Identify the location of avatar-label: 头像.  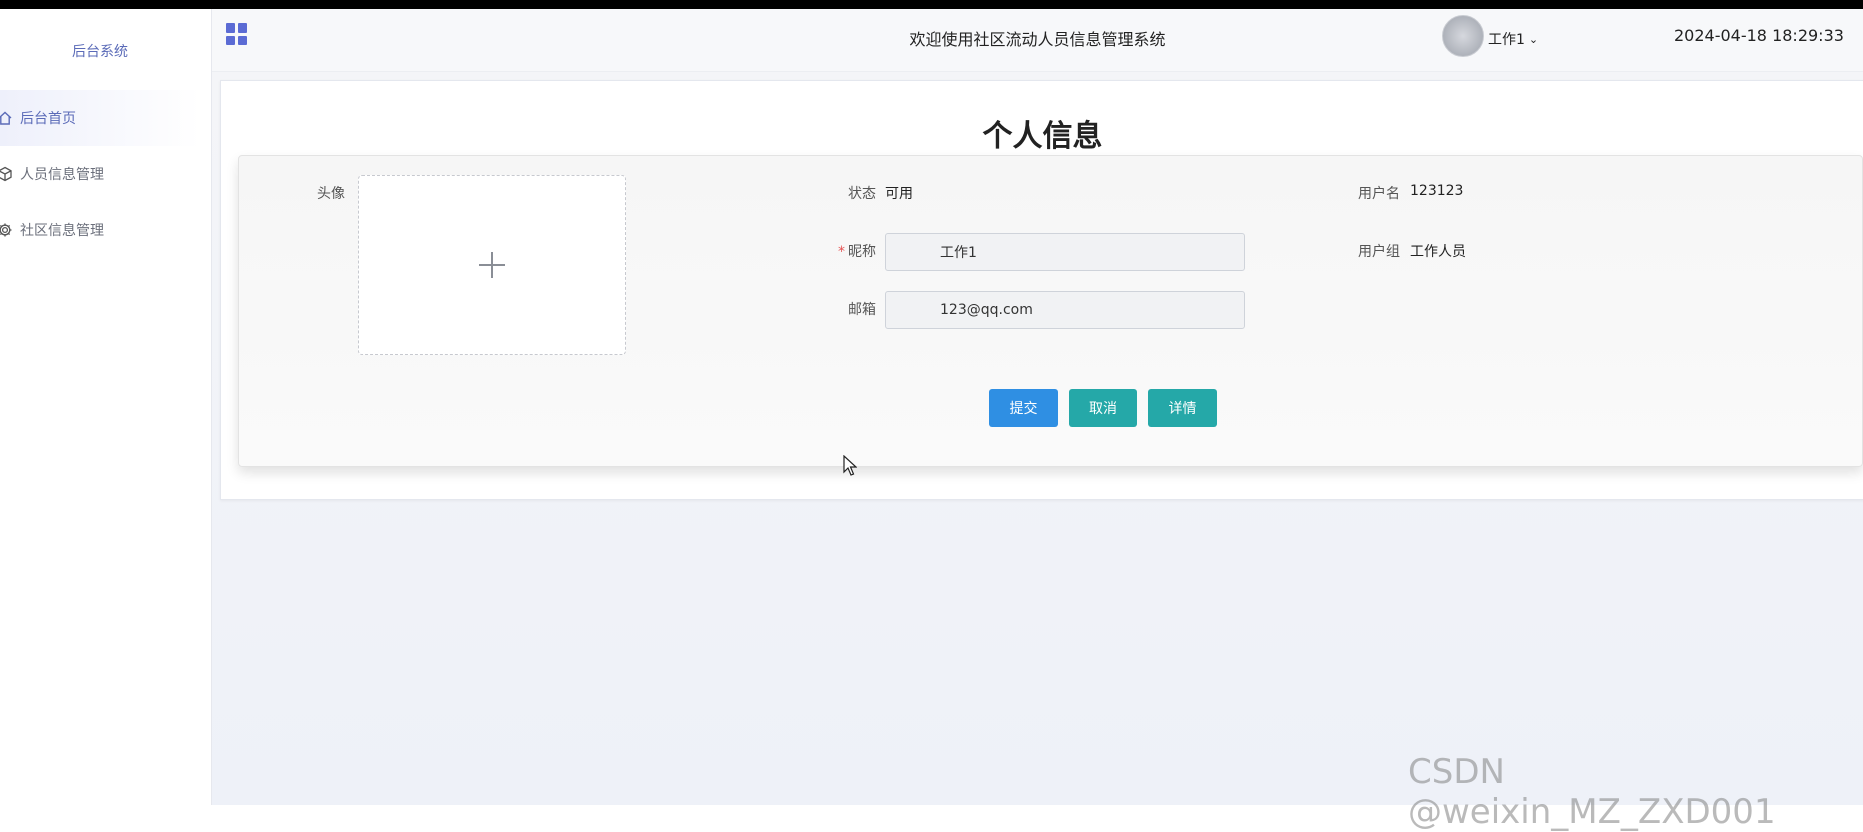
(331, 194).